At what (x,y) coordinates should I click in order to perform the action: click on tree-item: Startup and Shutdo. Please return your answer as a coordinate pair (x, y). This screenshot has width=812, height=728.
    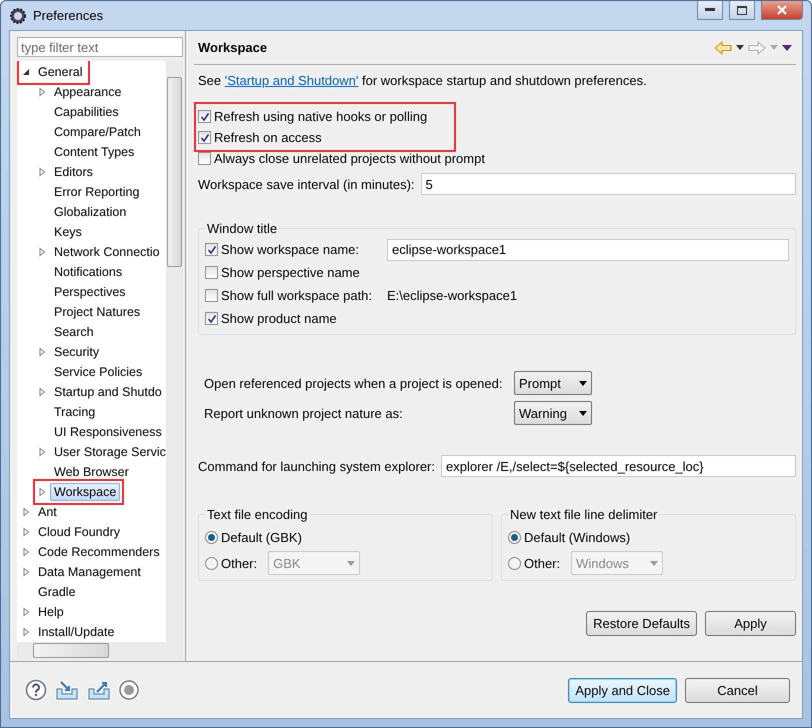
    Looking at the image, I should click on (108, 392).